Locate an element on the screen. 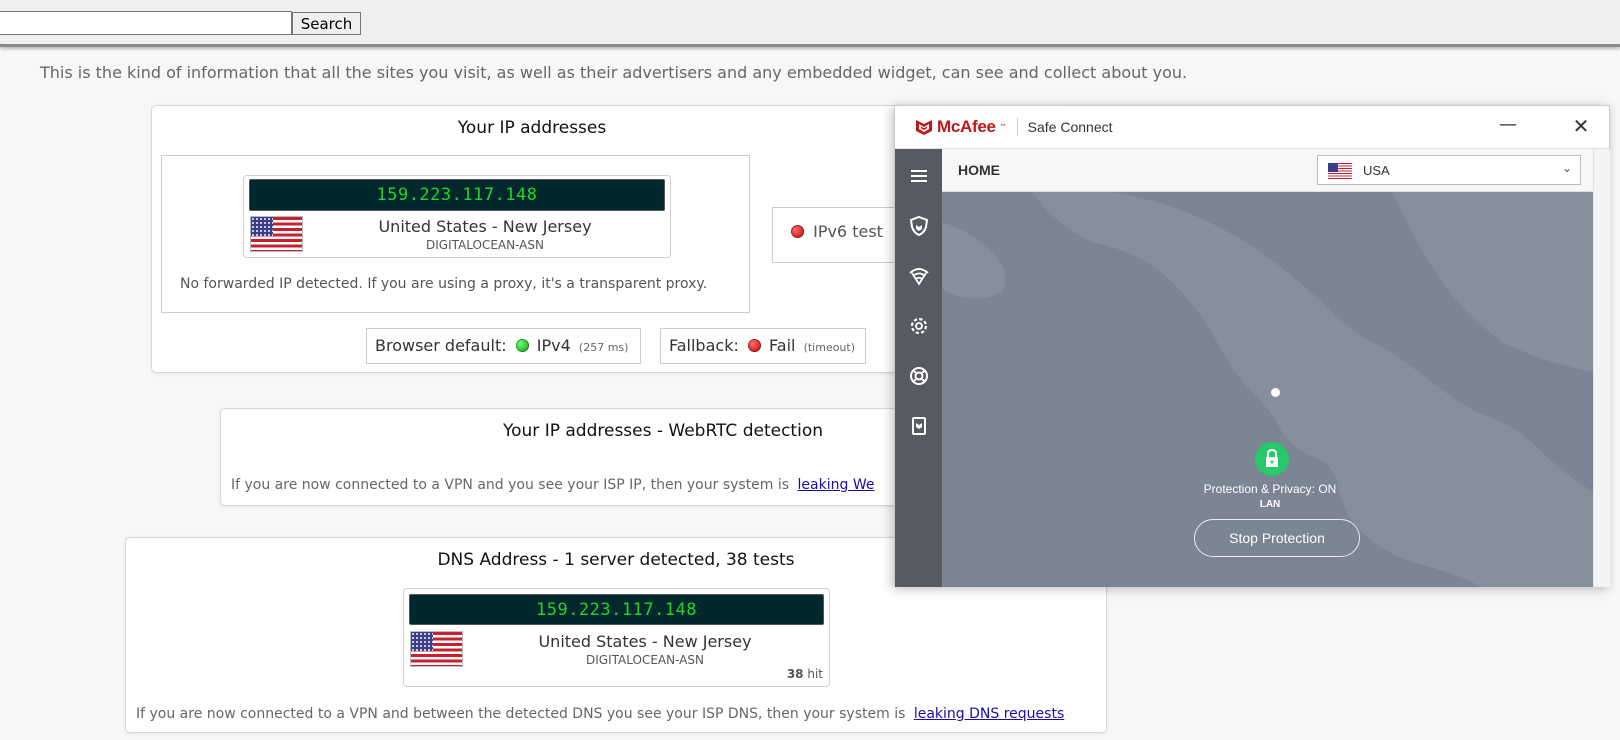  browser-default-label: Browser default: is located at coordinates (441, 345).